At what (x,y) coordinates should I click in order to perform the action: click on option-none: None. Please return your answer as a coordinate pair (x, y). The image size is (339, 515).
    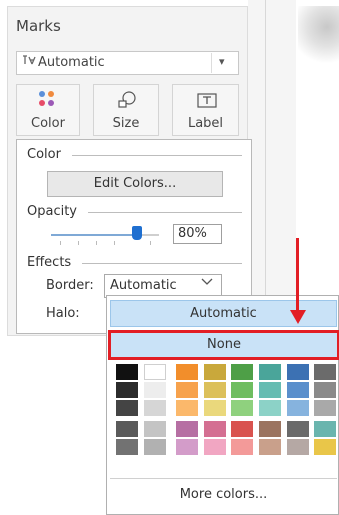
    Looking at the image, I should click on (223, 345).